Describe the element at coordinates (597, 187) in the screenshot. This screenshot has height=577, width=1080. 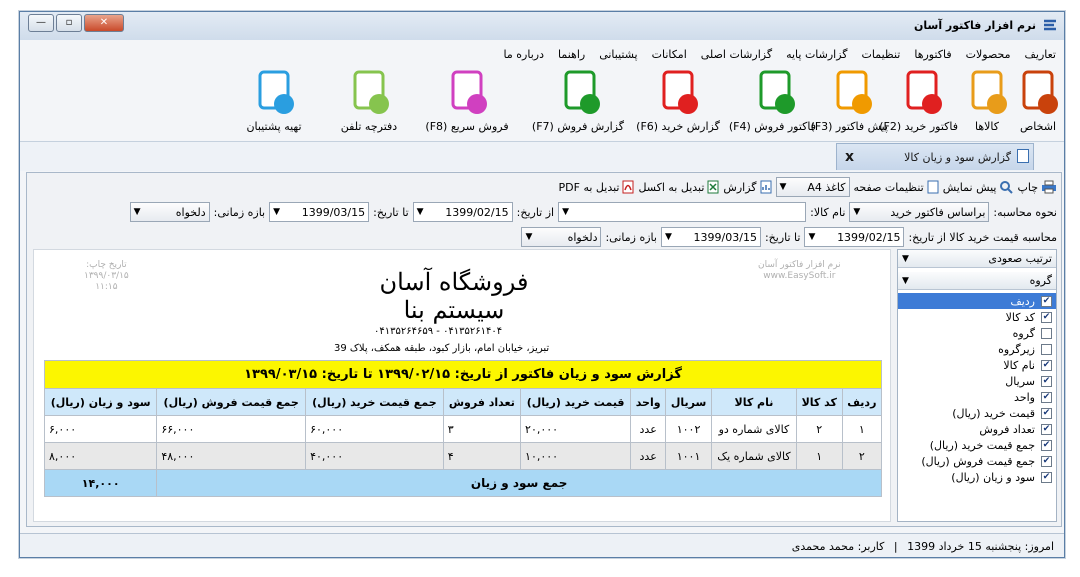
I see `pdf-button: تبدیل به PDF` at that location.